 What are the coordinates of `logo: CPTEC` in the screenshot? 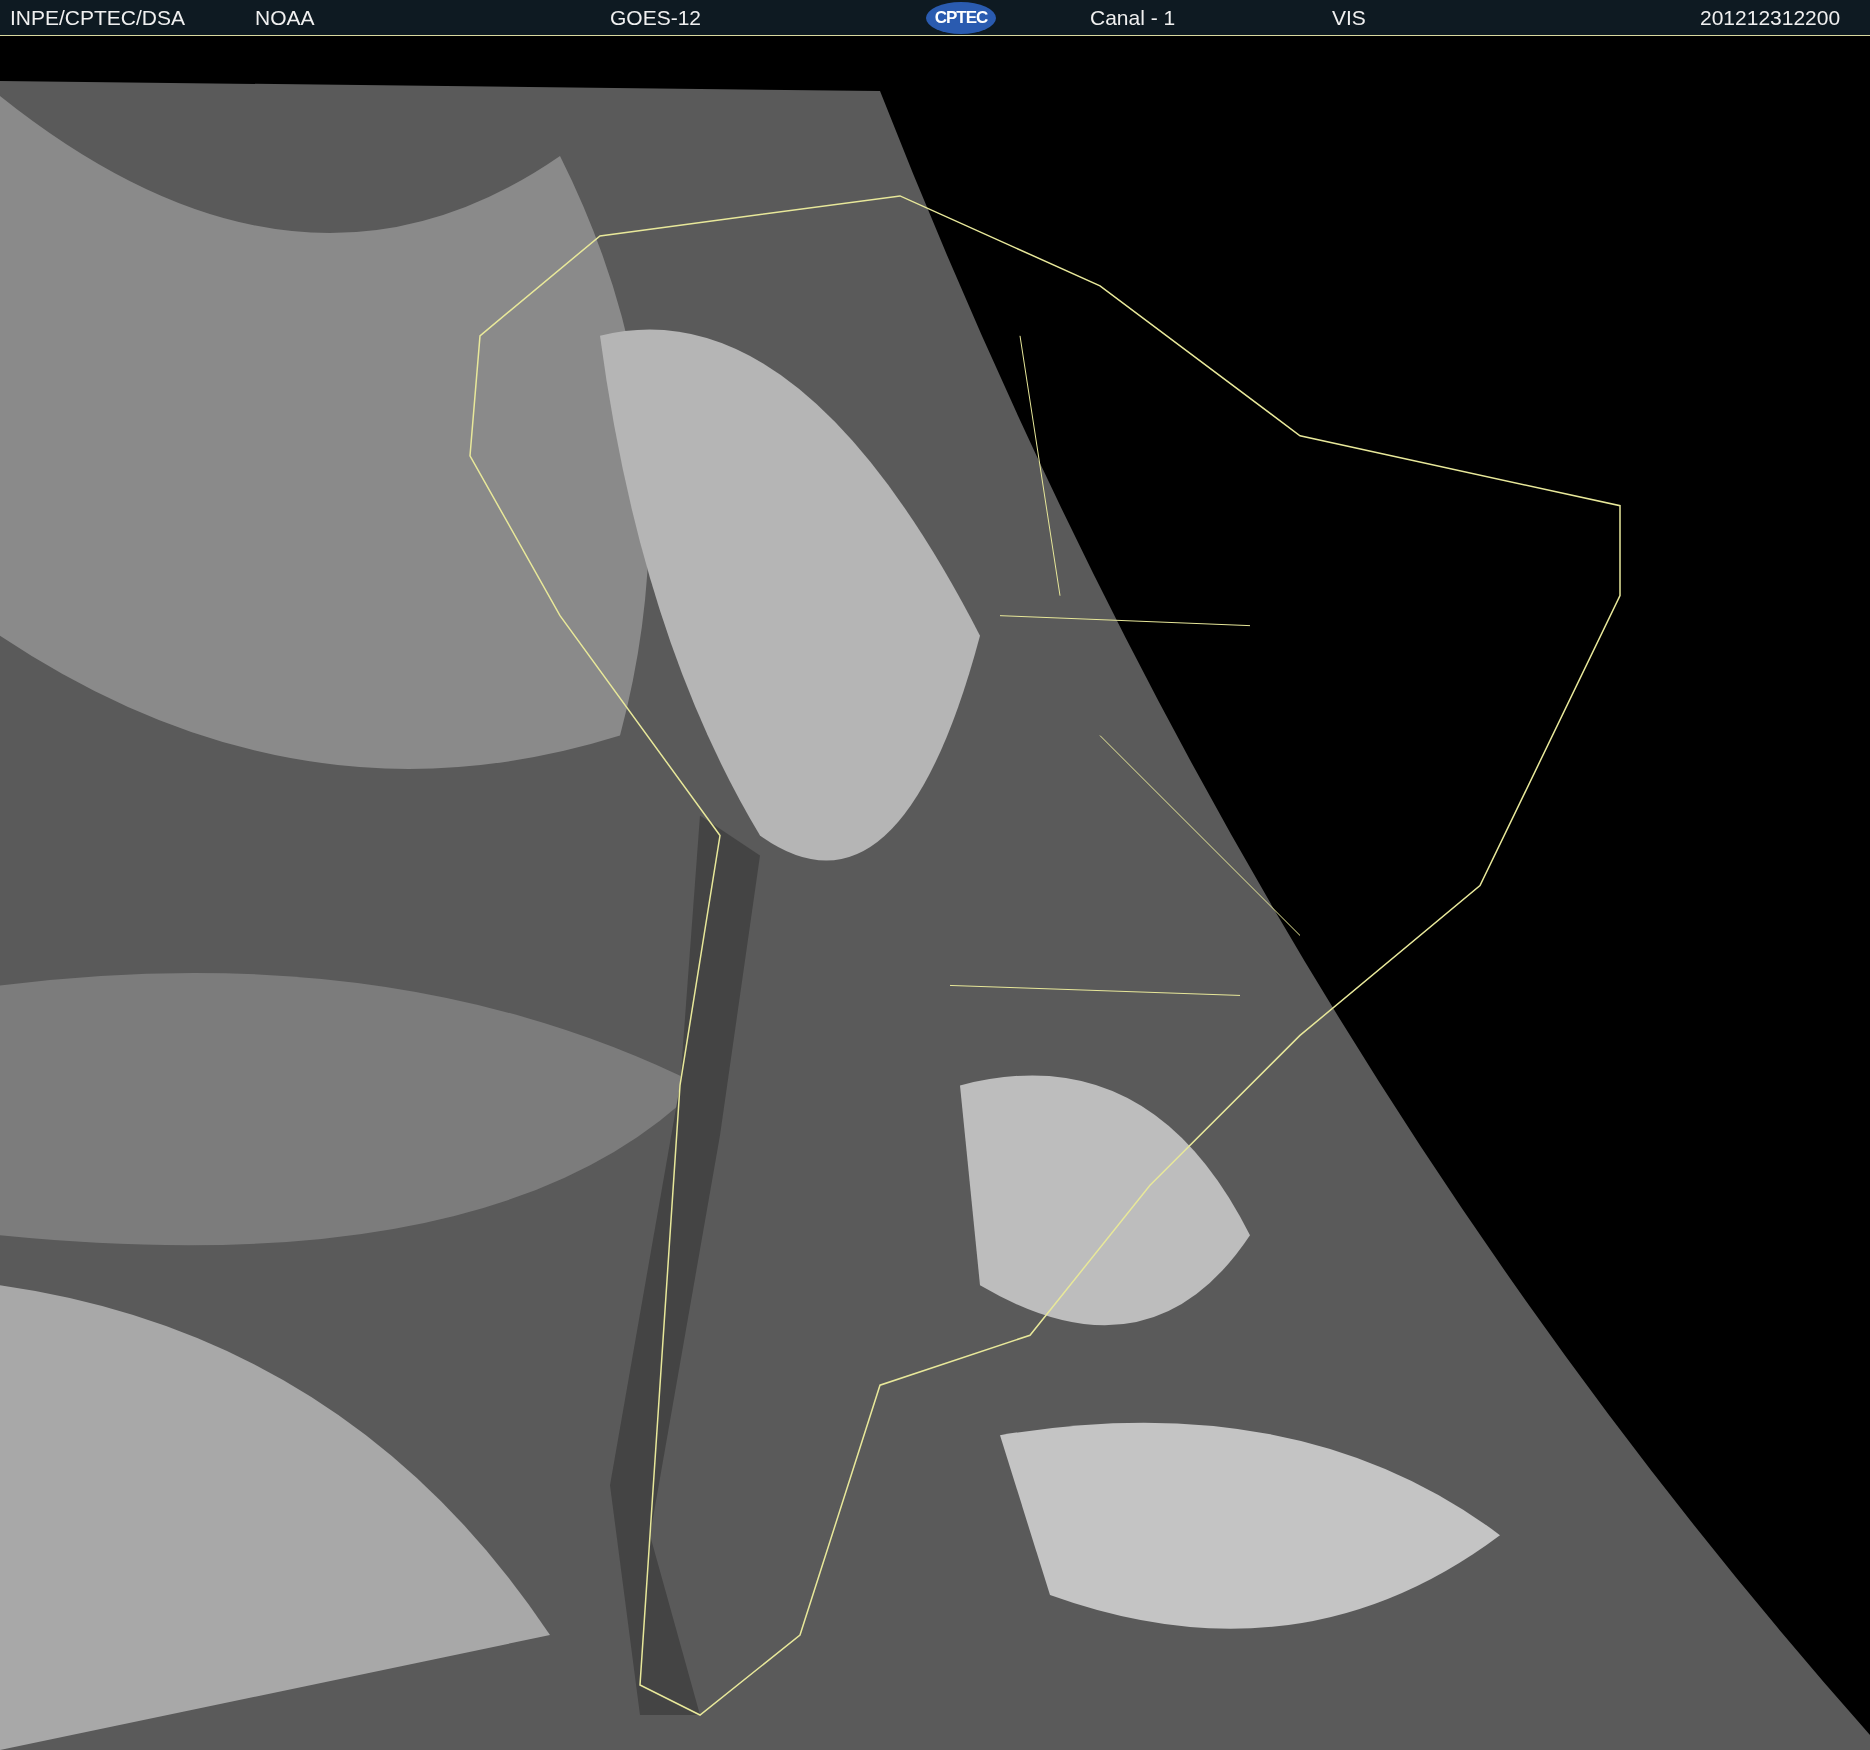 It's located at (961, 17).